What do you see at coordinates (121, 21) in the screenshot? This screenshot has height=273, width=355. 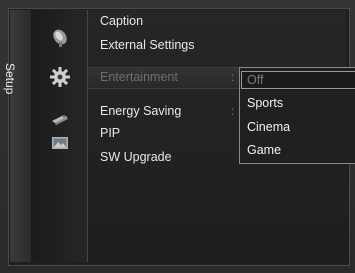 I see `menu-item-caption: Caption` at bounding box center [121, 21].